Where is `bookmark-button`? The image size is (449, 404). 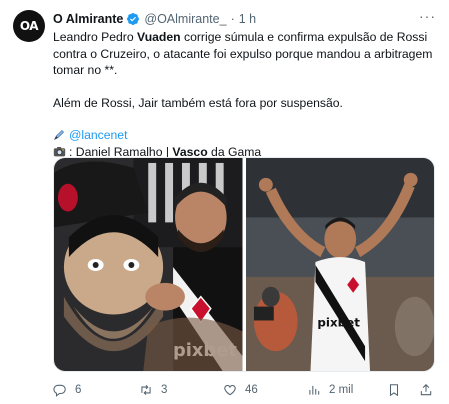 bookmark-button is located at coordinates (398, 390).